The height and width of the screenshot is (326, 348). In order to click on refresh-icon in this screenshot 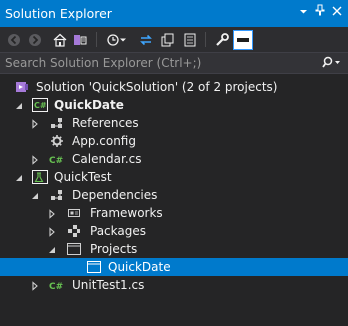, I will do `click(168, 40)`.